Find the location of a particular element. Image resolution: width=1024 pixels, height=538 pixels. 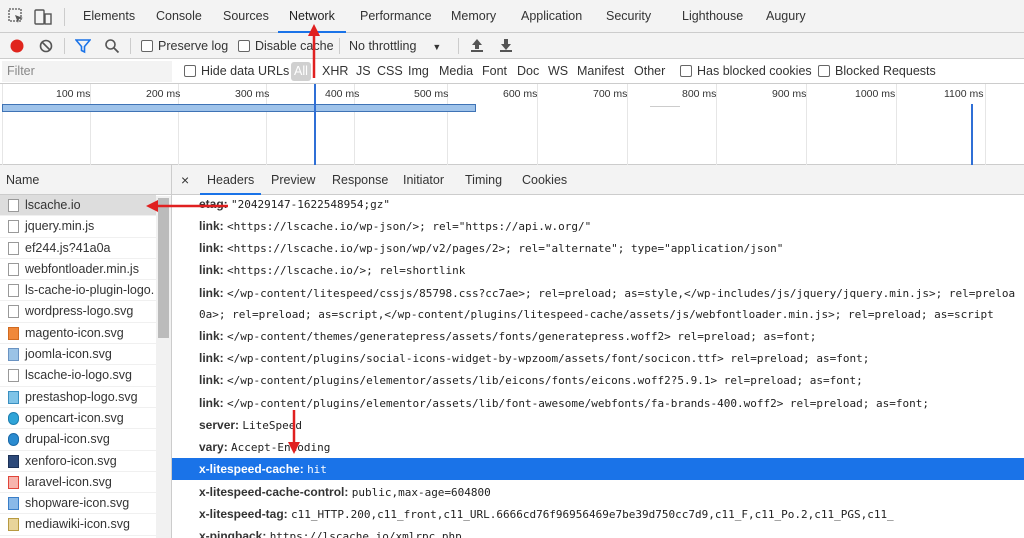

annotation-arrow-x-litespeed-cache is located at coordinates (294, 432).